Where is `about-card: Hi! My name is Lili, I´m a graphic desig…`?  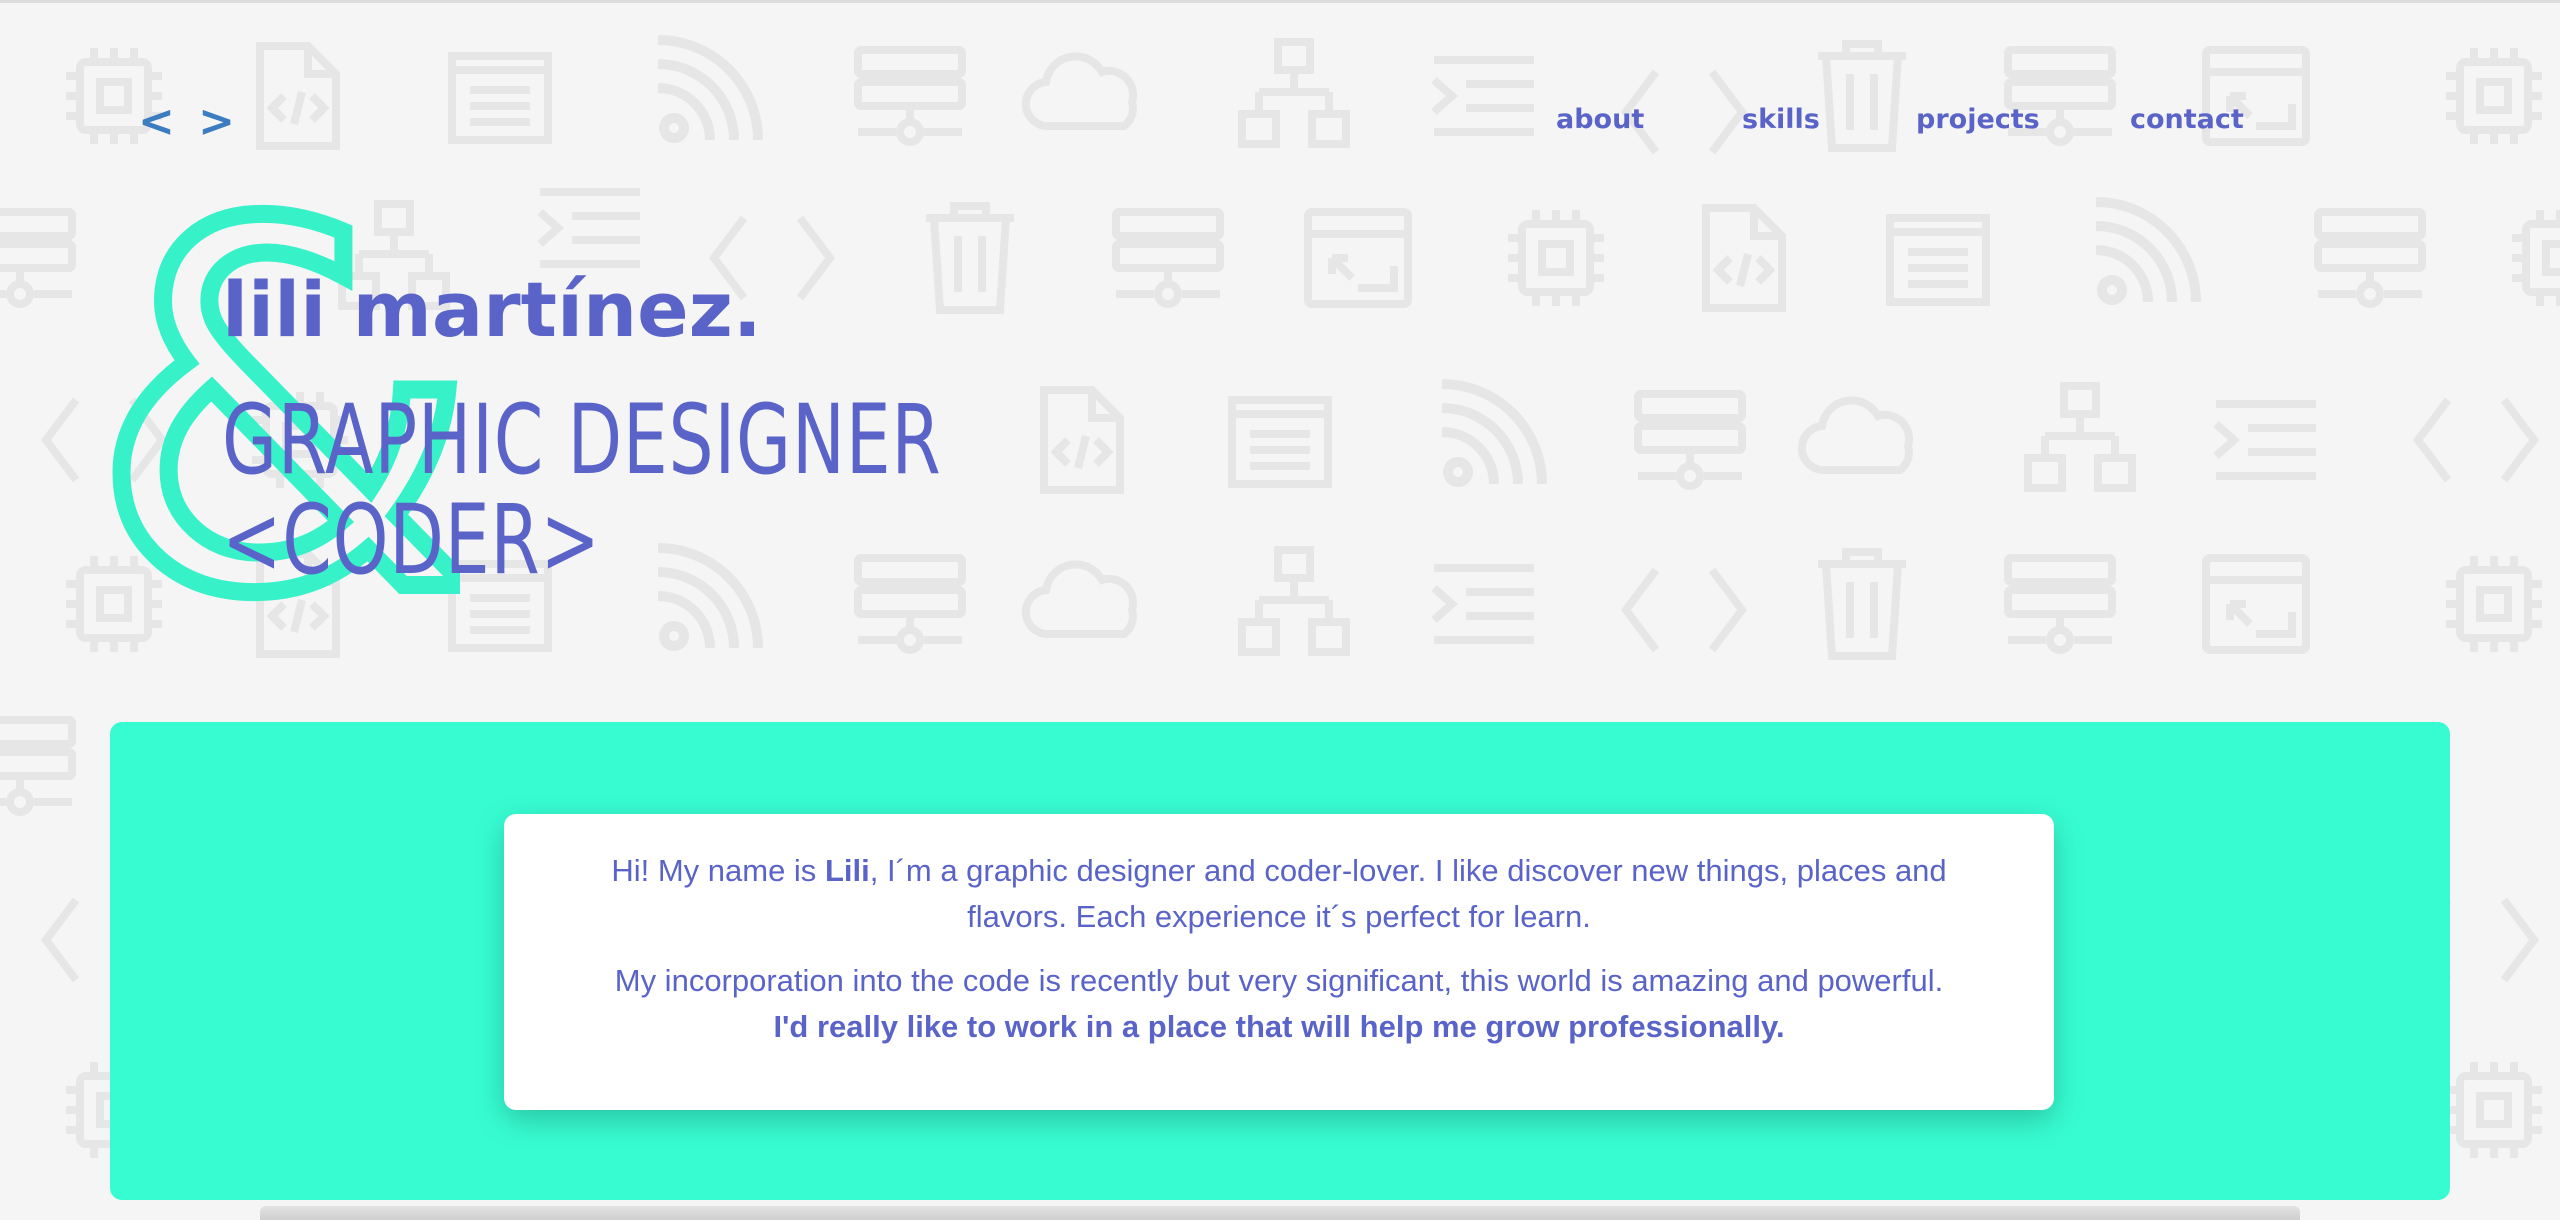
about-card: Hi! My name is Lili, I´m a graphic desig… is located at coordinates (1279, 962).